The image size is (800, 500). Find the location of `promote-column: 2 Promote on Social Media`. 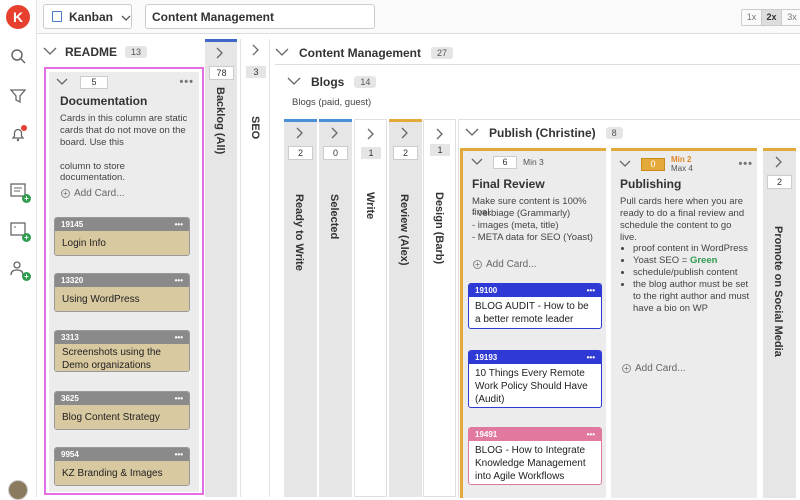

promote-column: 2 Promote on Social Media is located at coordinates (779, 323).